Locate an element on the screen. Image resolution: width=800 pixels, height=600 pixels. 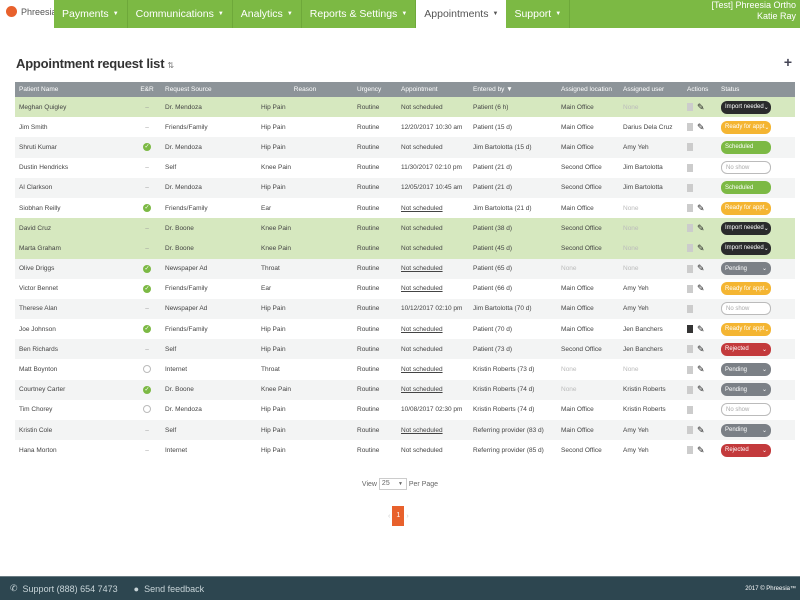
column-header: E&R is located at coordinates (147, 89).